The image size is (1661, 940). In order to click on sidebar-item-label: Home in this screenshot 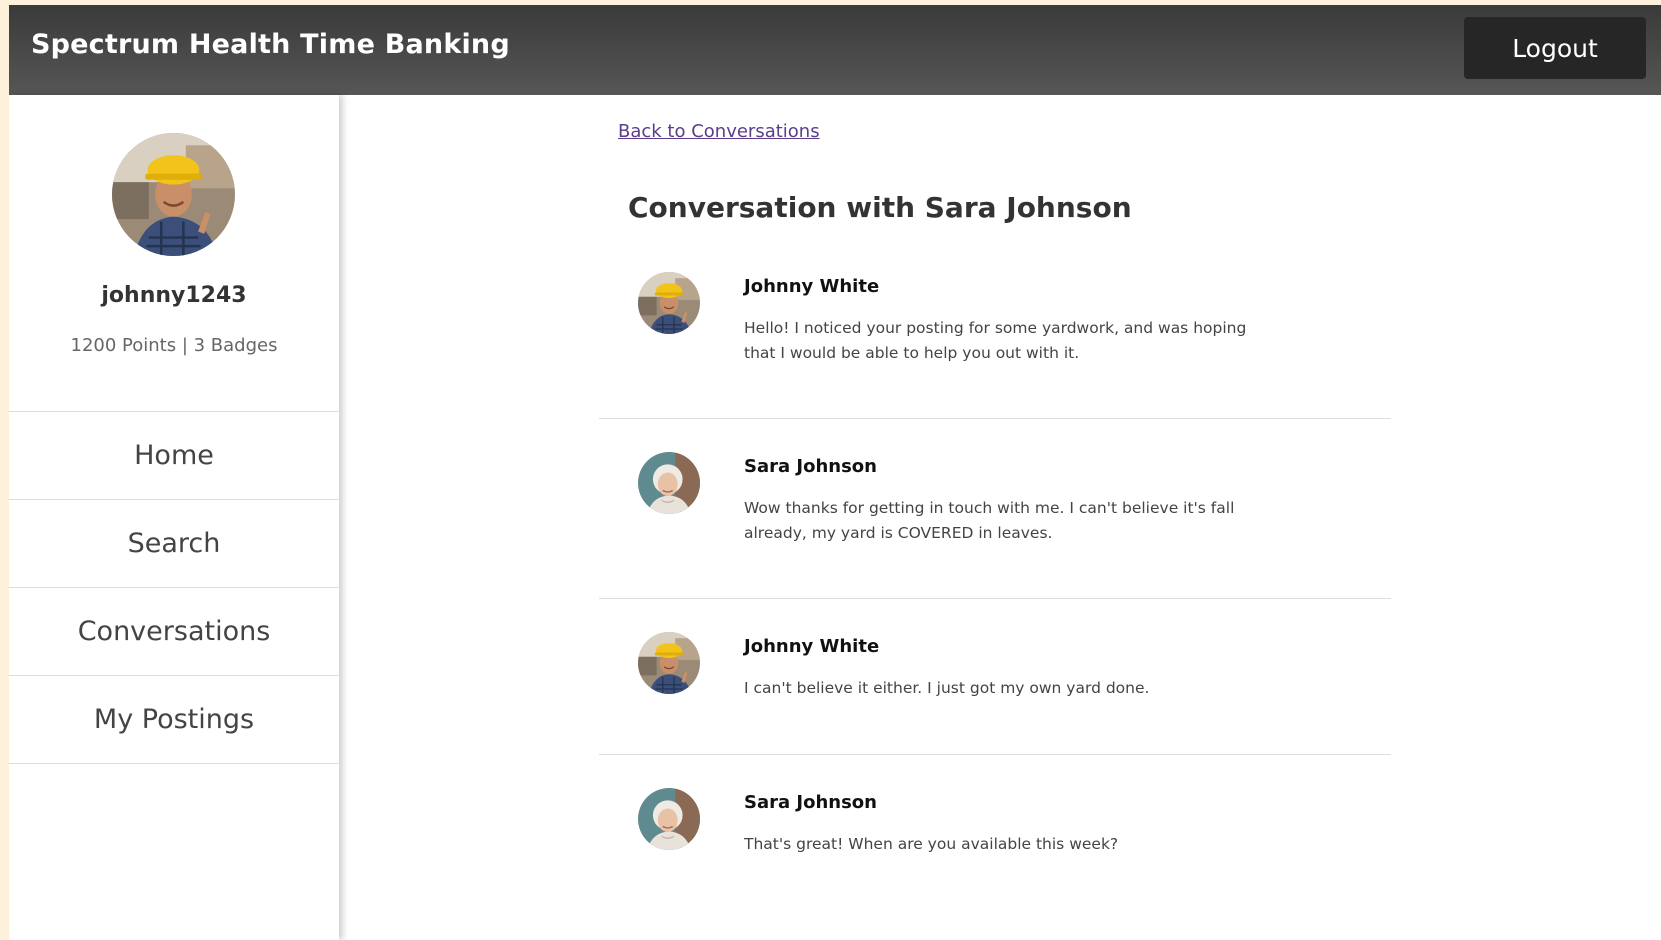, I will do `click(174, 455)`.